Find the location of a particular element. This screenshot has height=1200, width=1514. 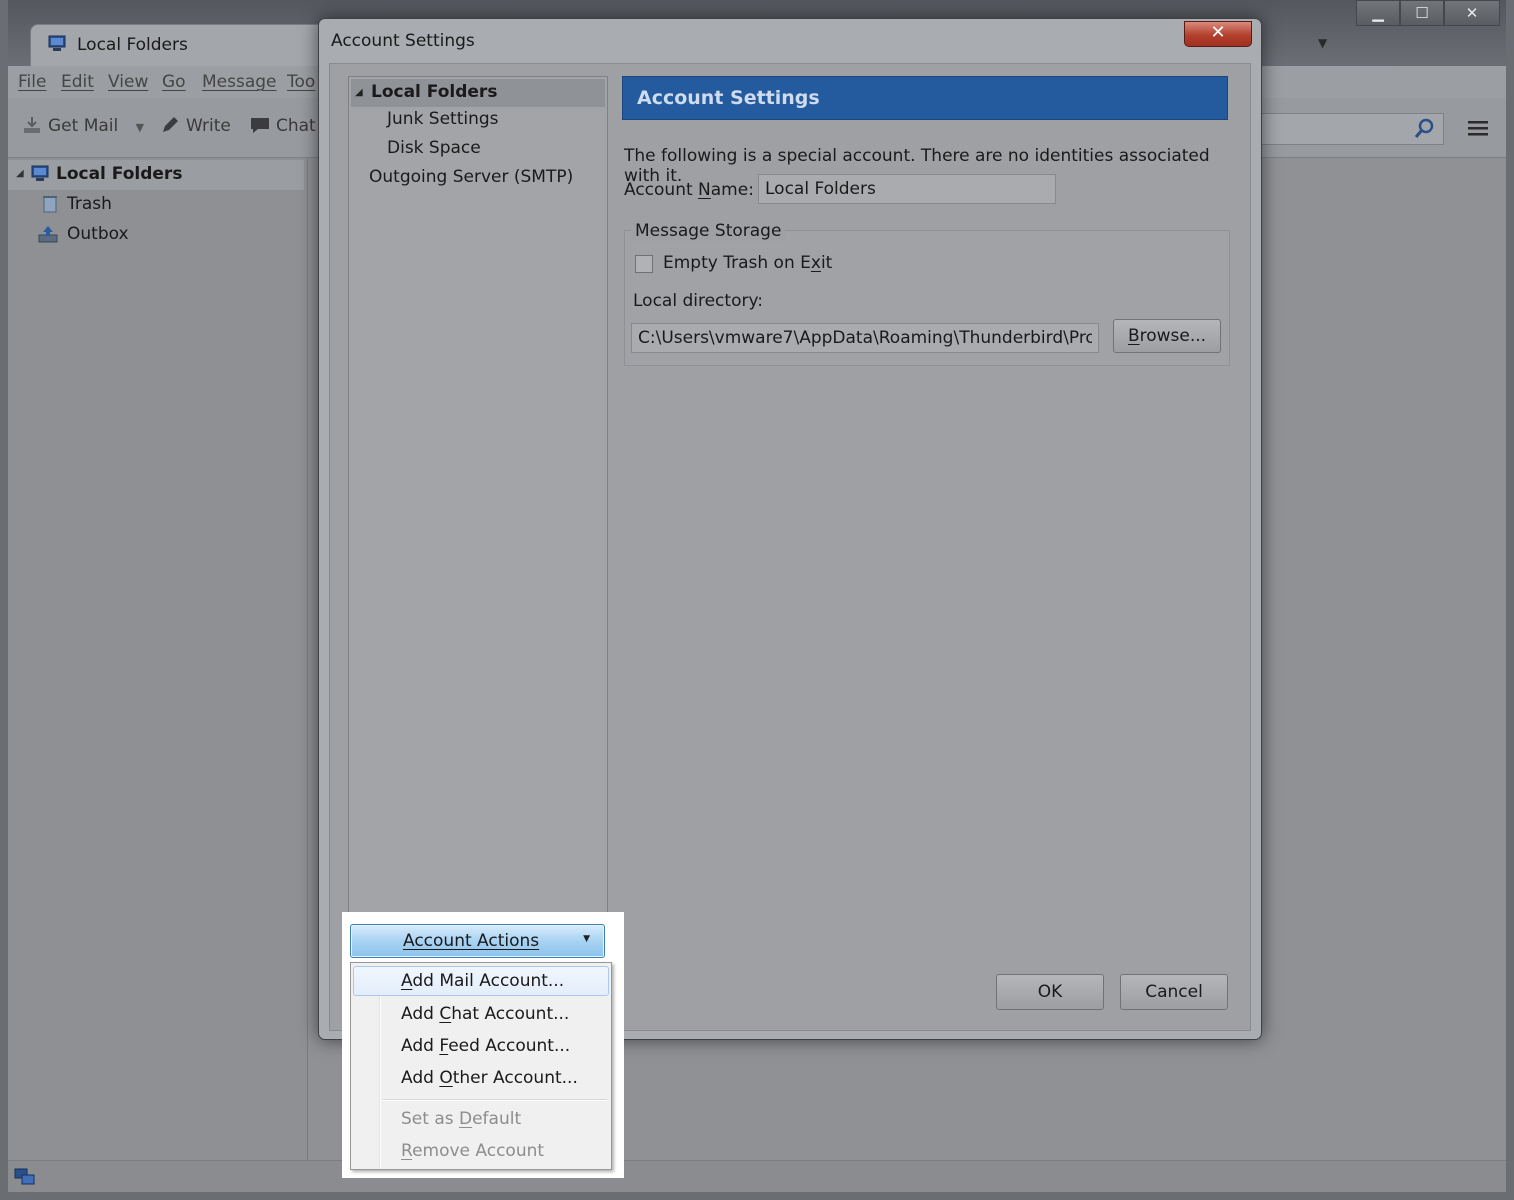

window-controls: ▁ ☐ ✕ is located at coordinates (1431, 14).